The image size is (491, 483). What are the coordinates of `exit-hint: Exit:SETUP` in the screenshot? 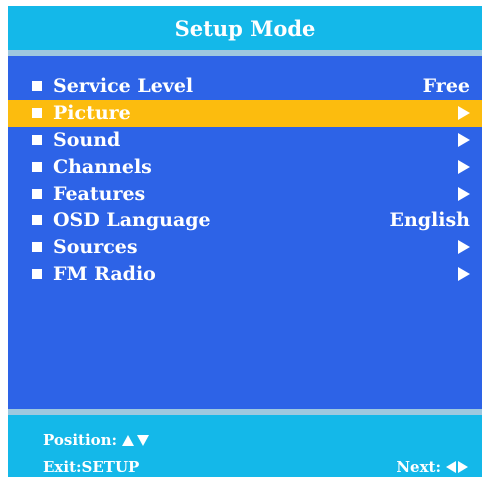 It's located at (91, 467).